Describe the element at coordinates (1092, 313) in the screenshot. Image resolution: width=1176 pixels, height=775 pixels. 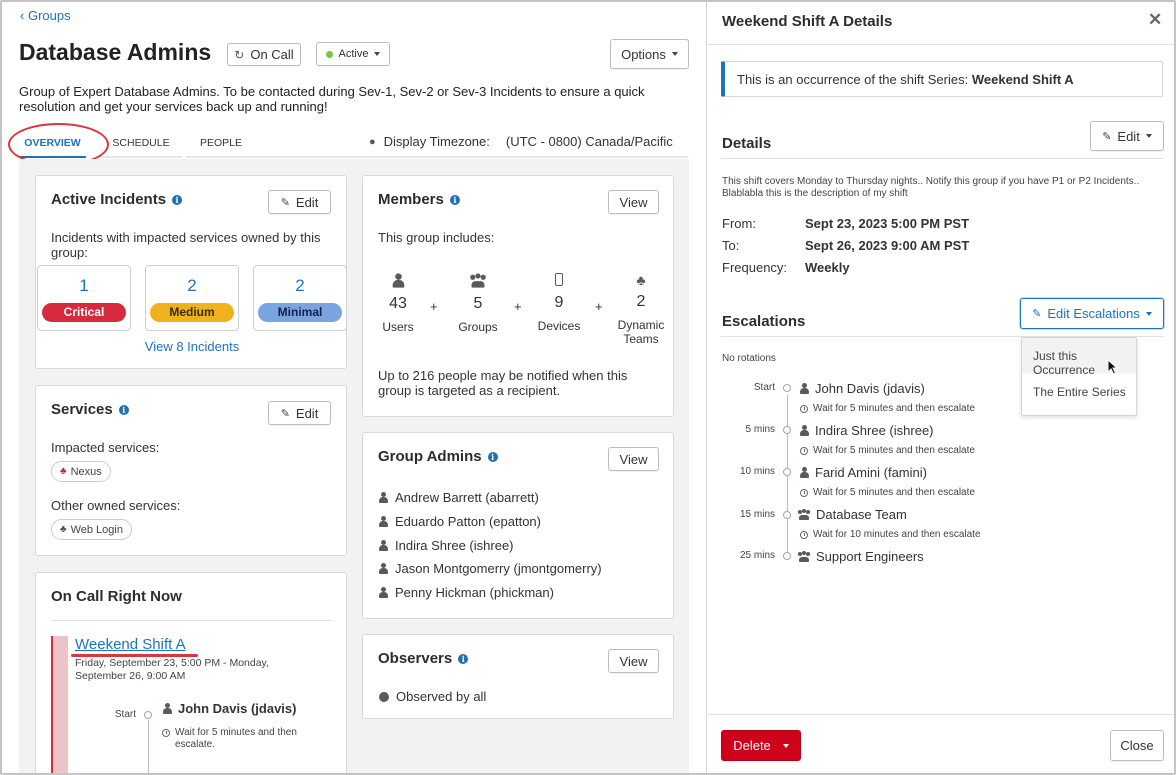
I see `edit-escalations-button: ✎ Edit Escalations` at that location.